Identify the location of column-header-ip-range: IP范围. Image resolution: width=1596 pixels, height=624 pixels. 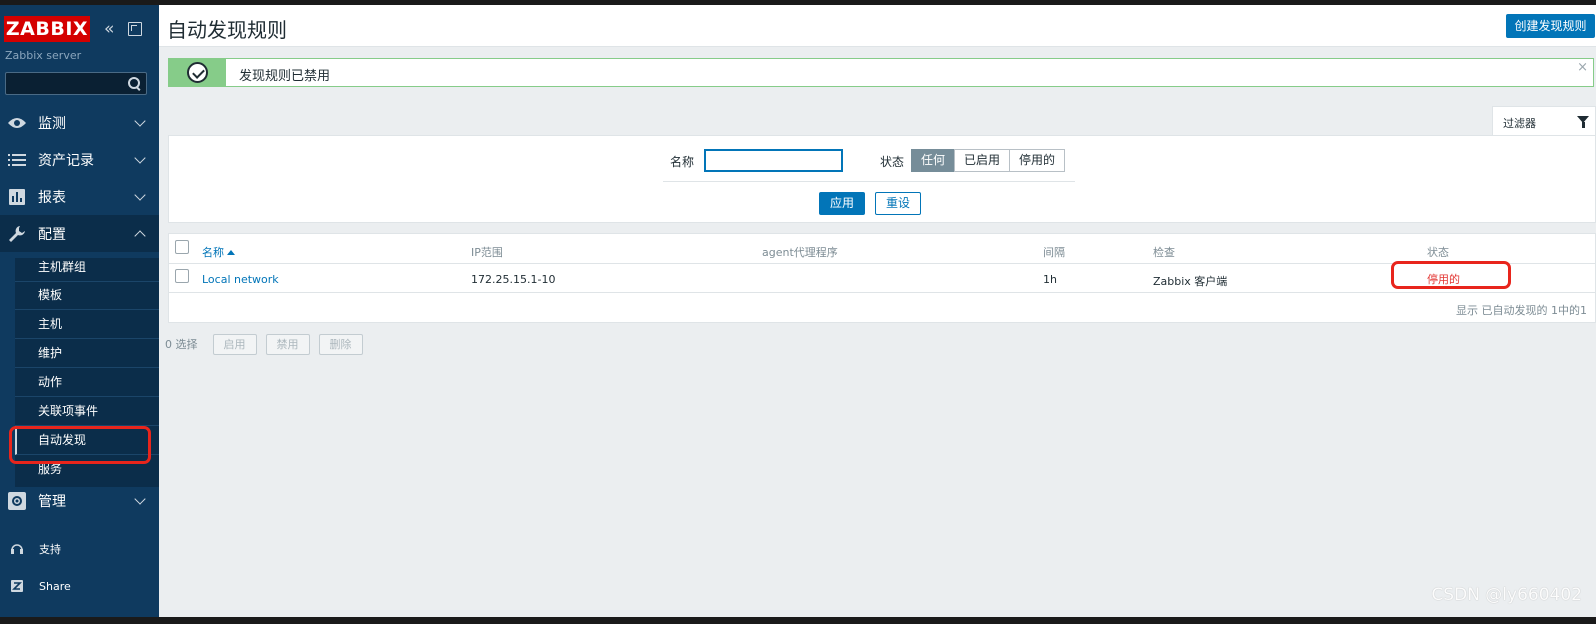
(487, 252).